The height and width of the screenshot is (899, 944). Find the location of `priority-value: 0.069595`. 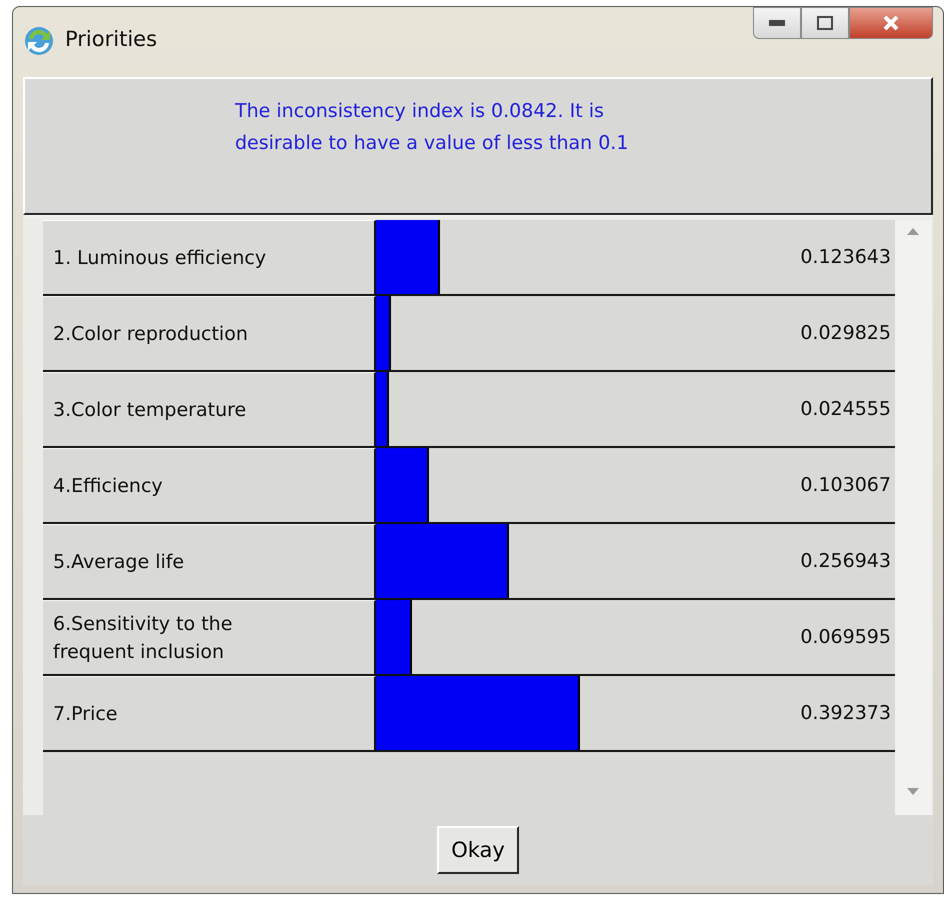

priority-value: 0.069595 is located at coordinates (845, 637).